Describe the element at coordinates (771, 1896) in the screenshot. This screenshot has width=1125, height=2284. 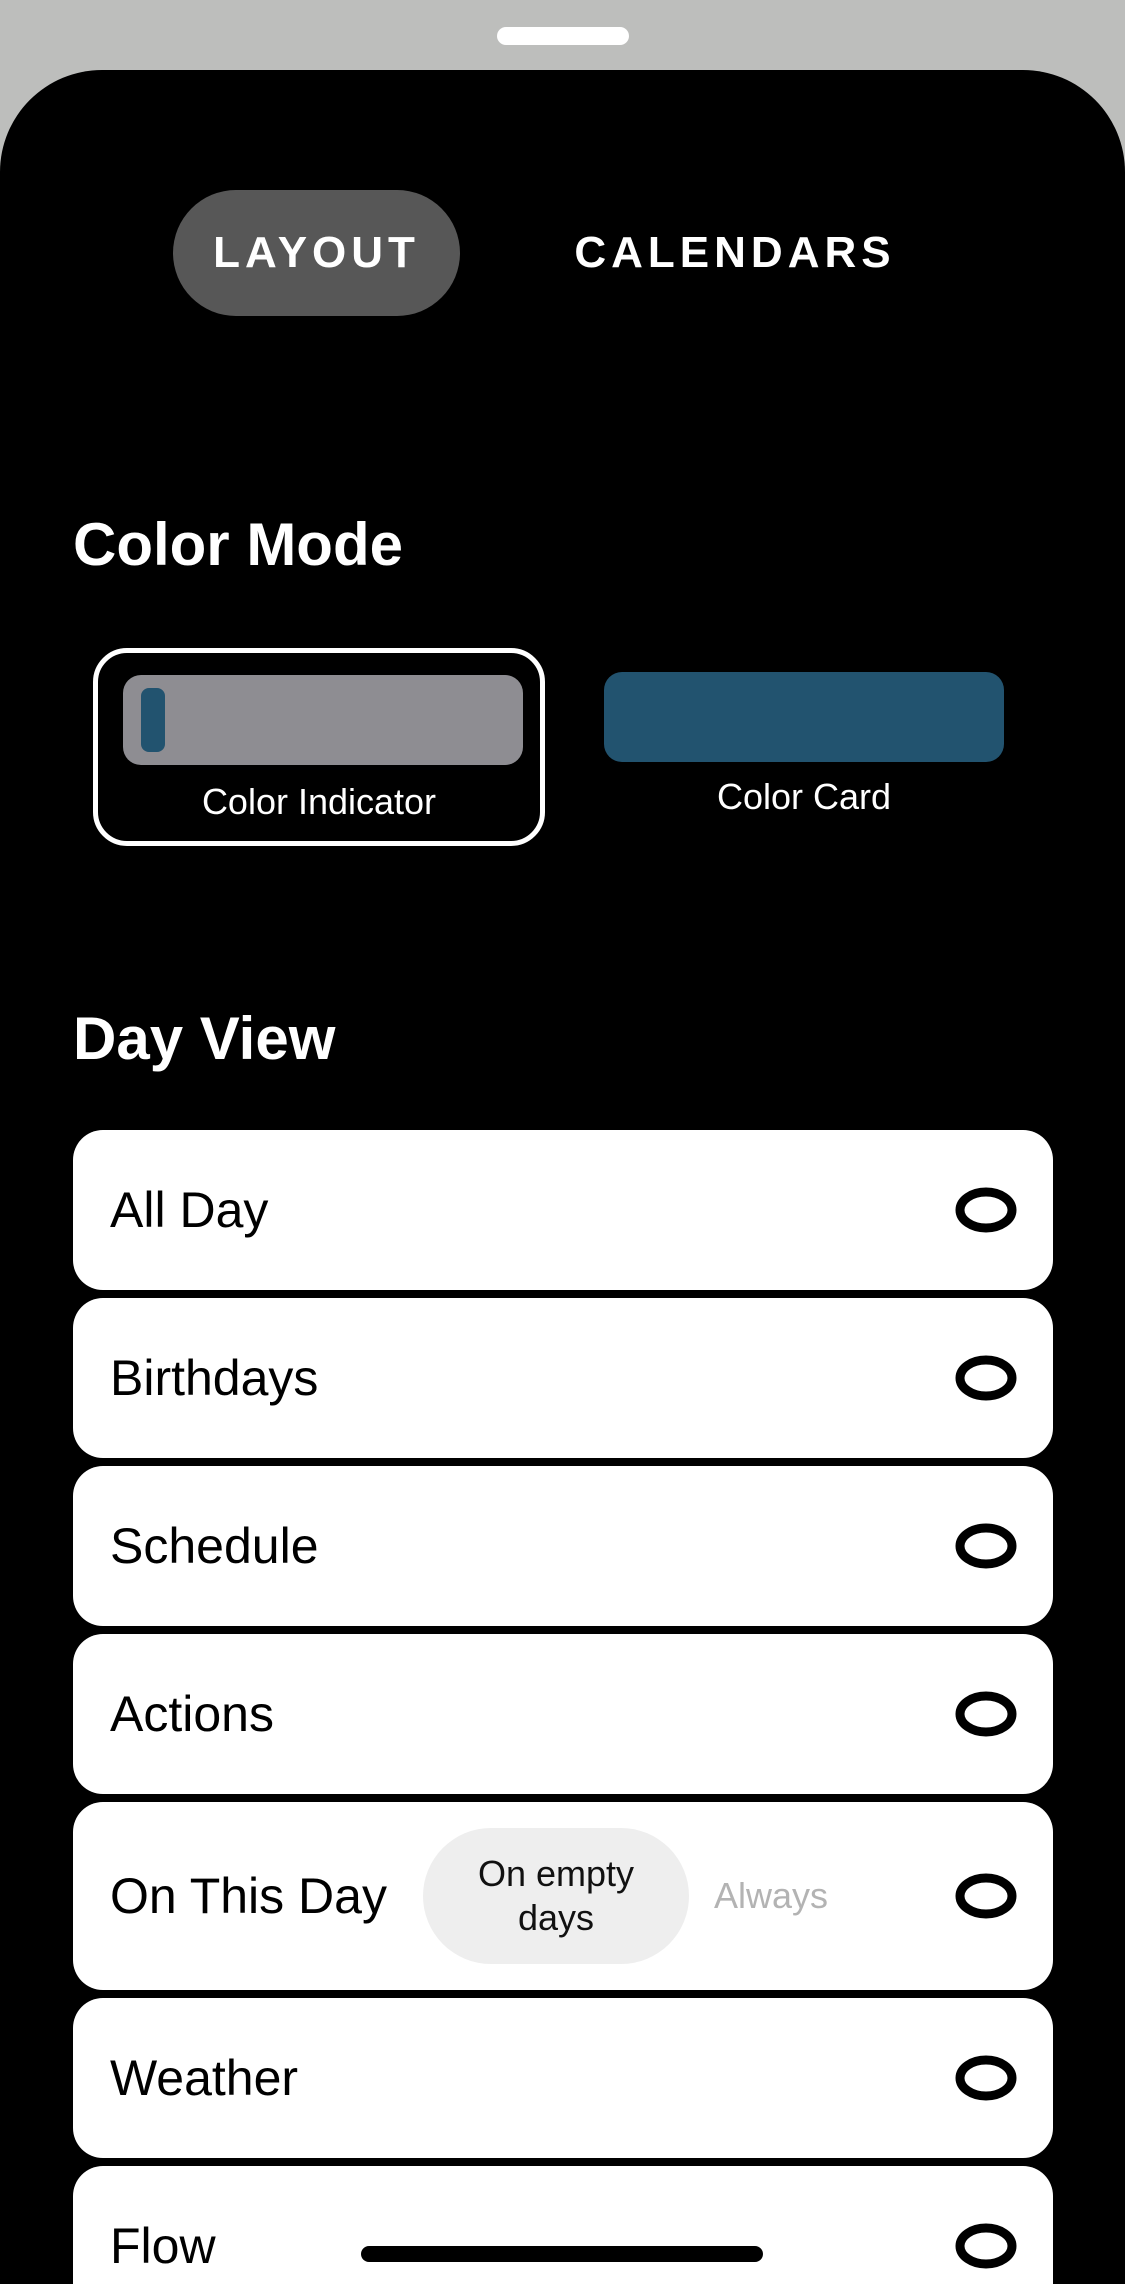
I see `segment-always: Always` at that location.